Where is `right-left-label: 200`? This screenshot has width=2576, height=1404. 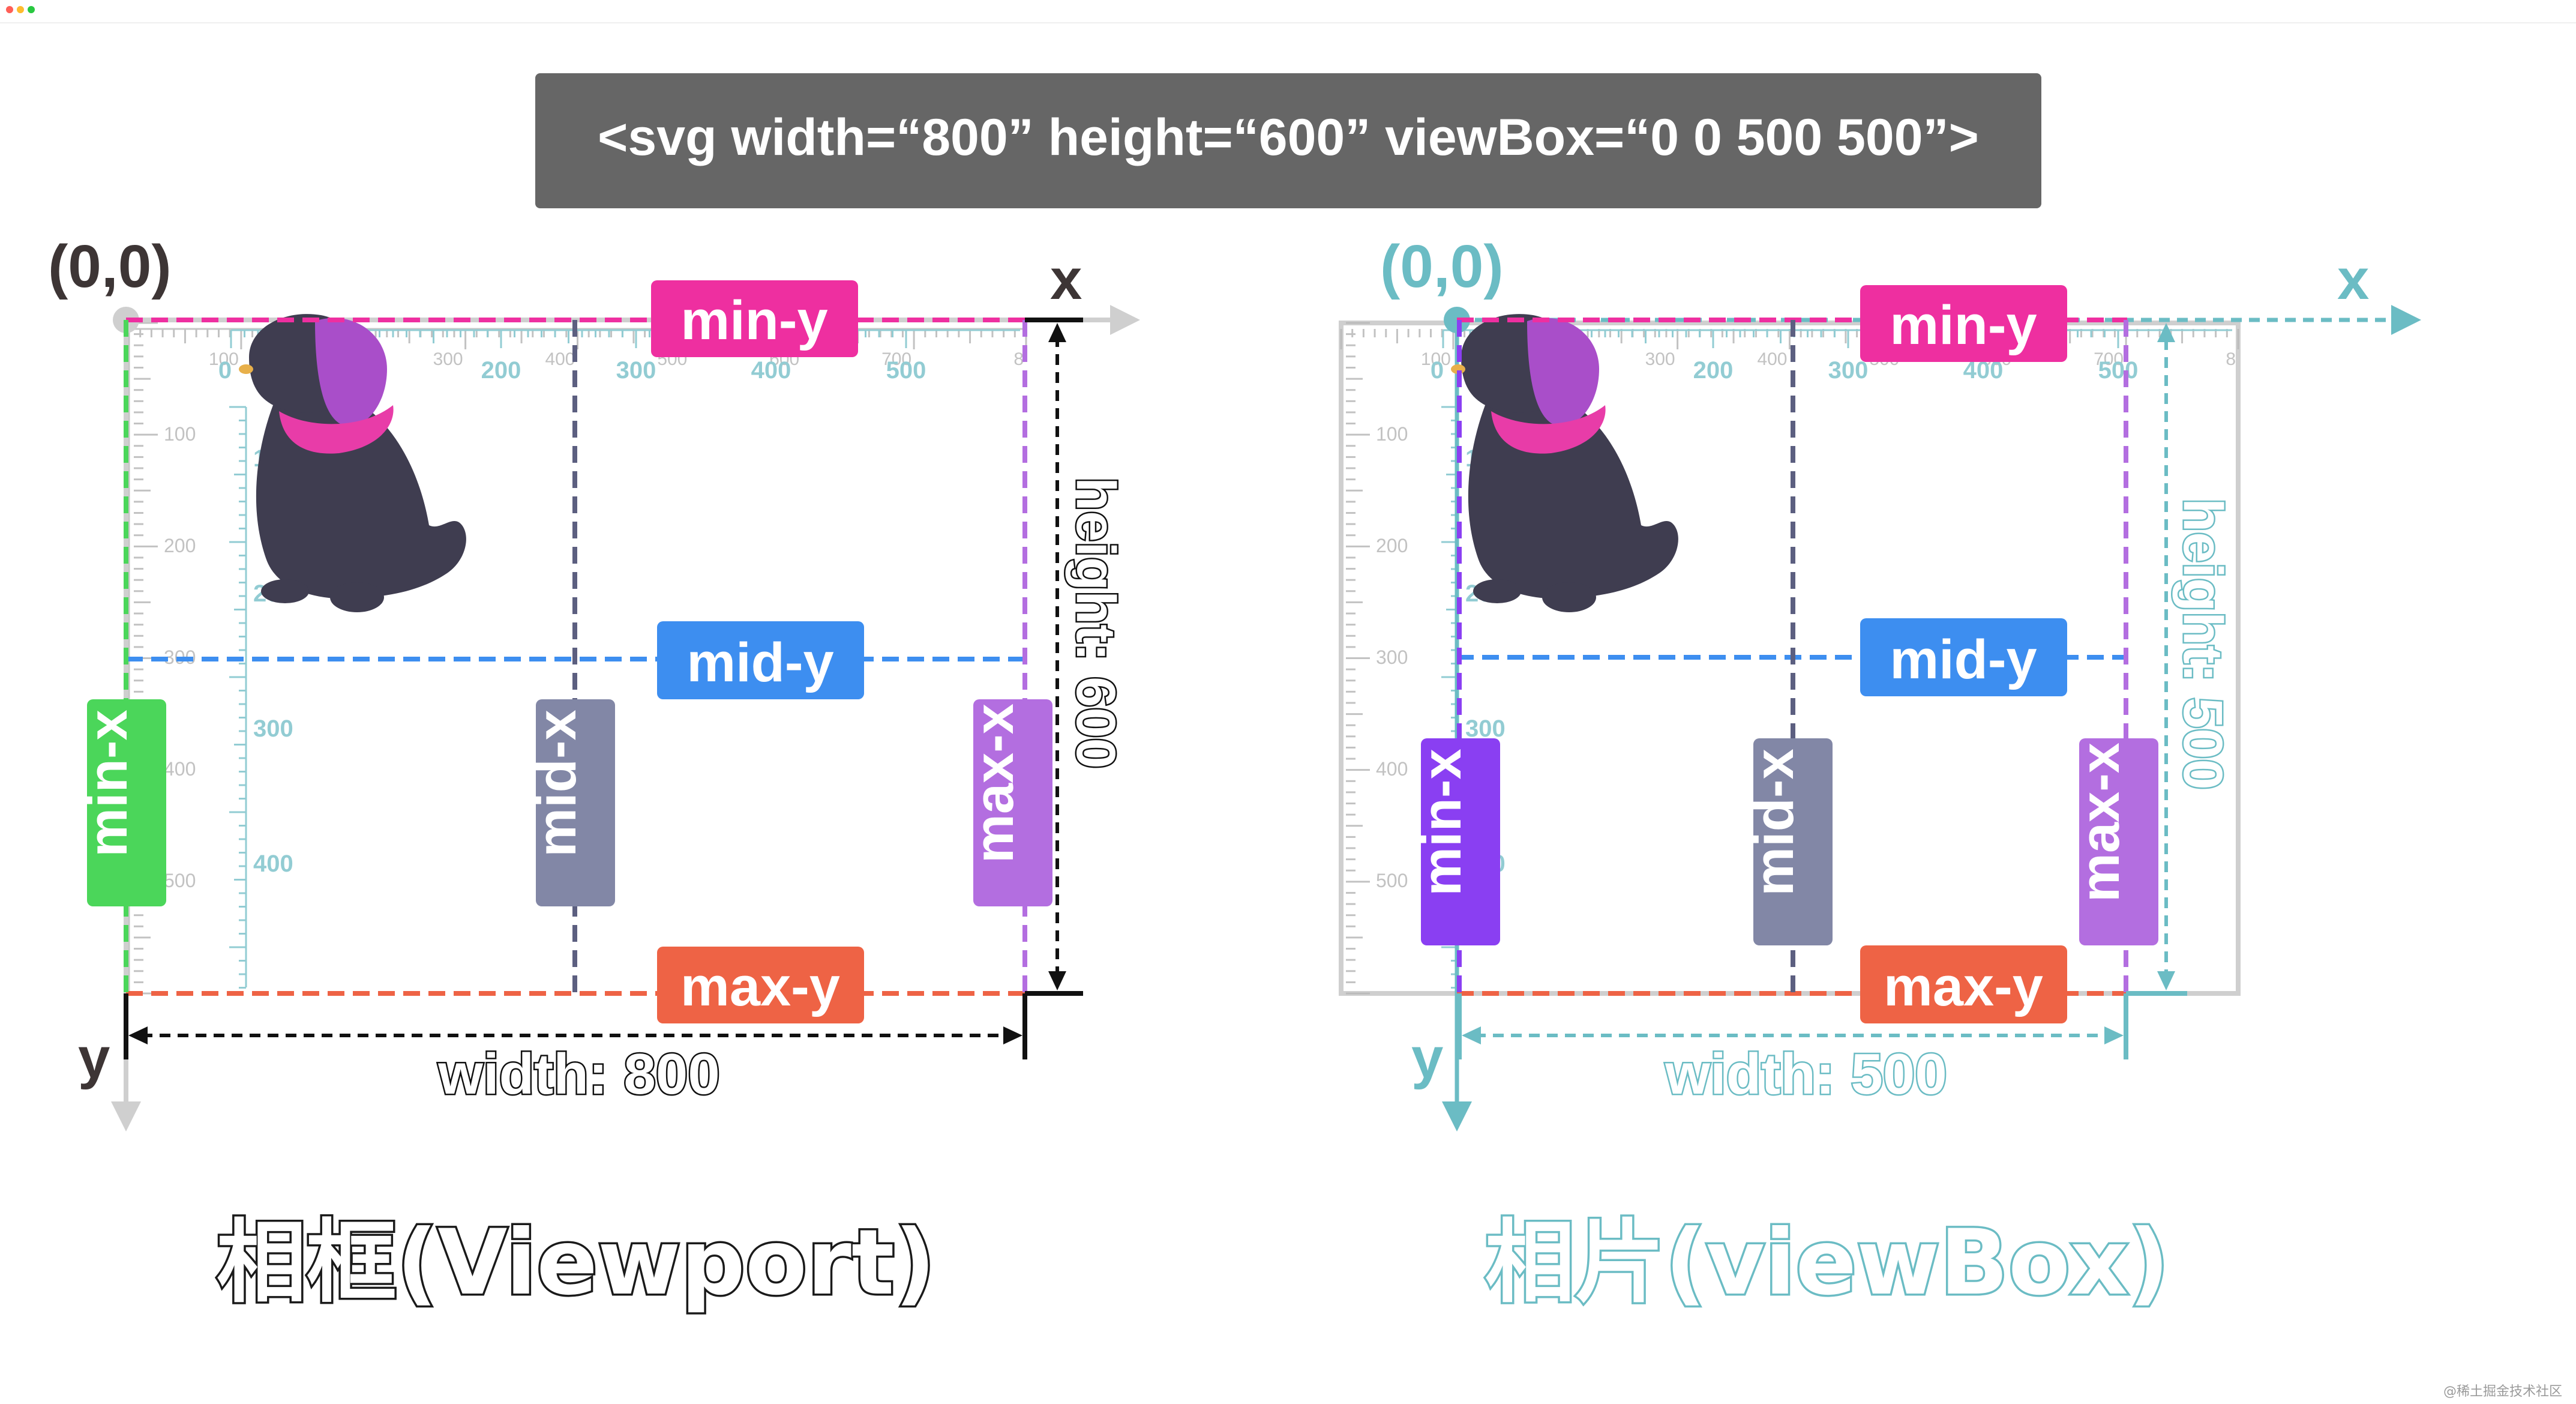
right-left-label: 200 is located at coordinates (1392, 545).